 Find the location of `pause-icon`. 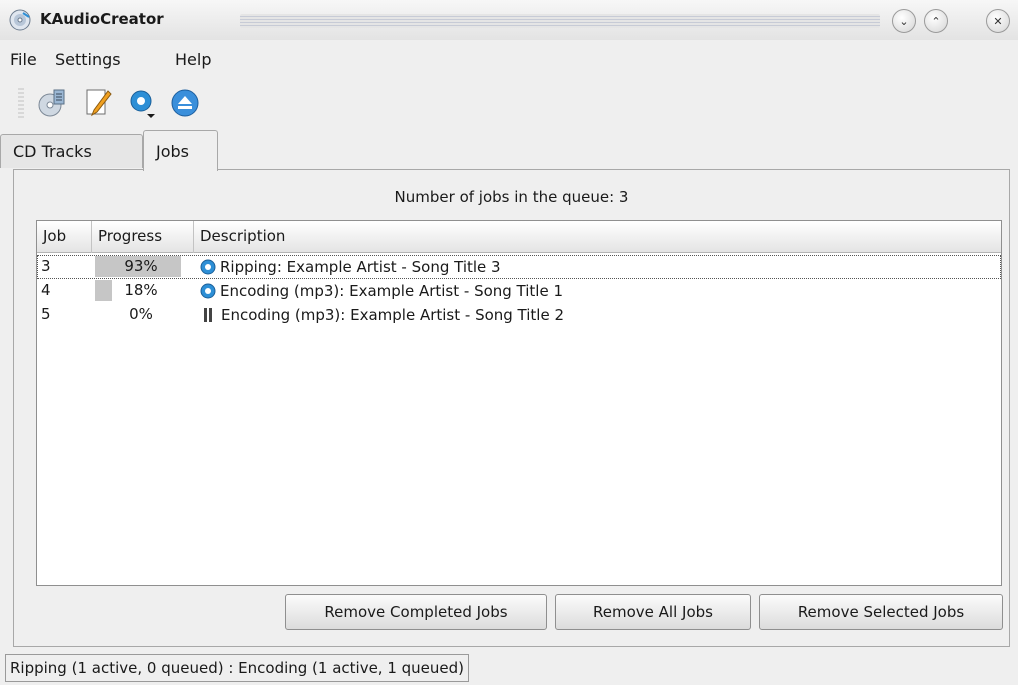

pause-icon is located at coordinates (208, 315).